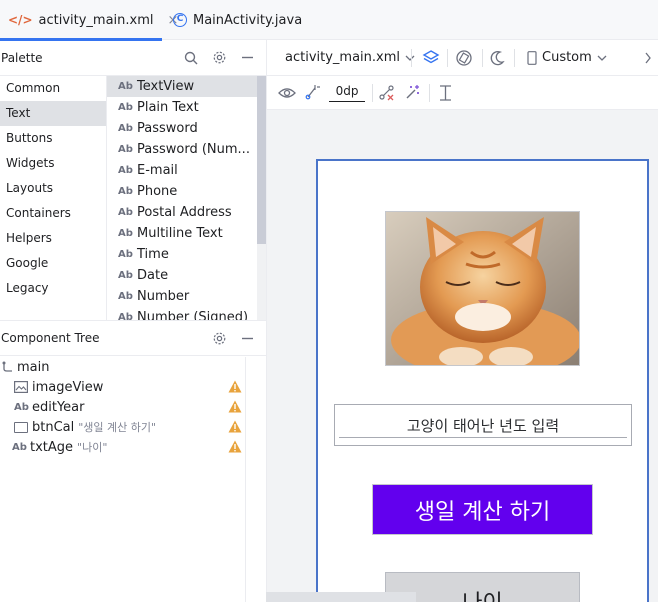  Describe the element at coordinates (182, 86) in the screenshot. I see `widget-textview: Ab TextView` at that location.